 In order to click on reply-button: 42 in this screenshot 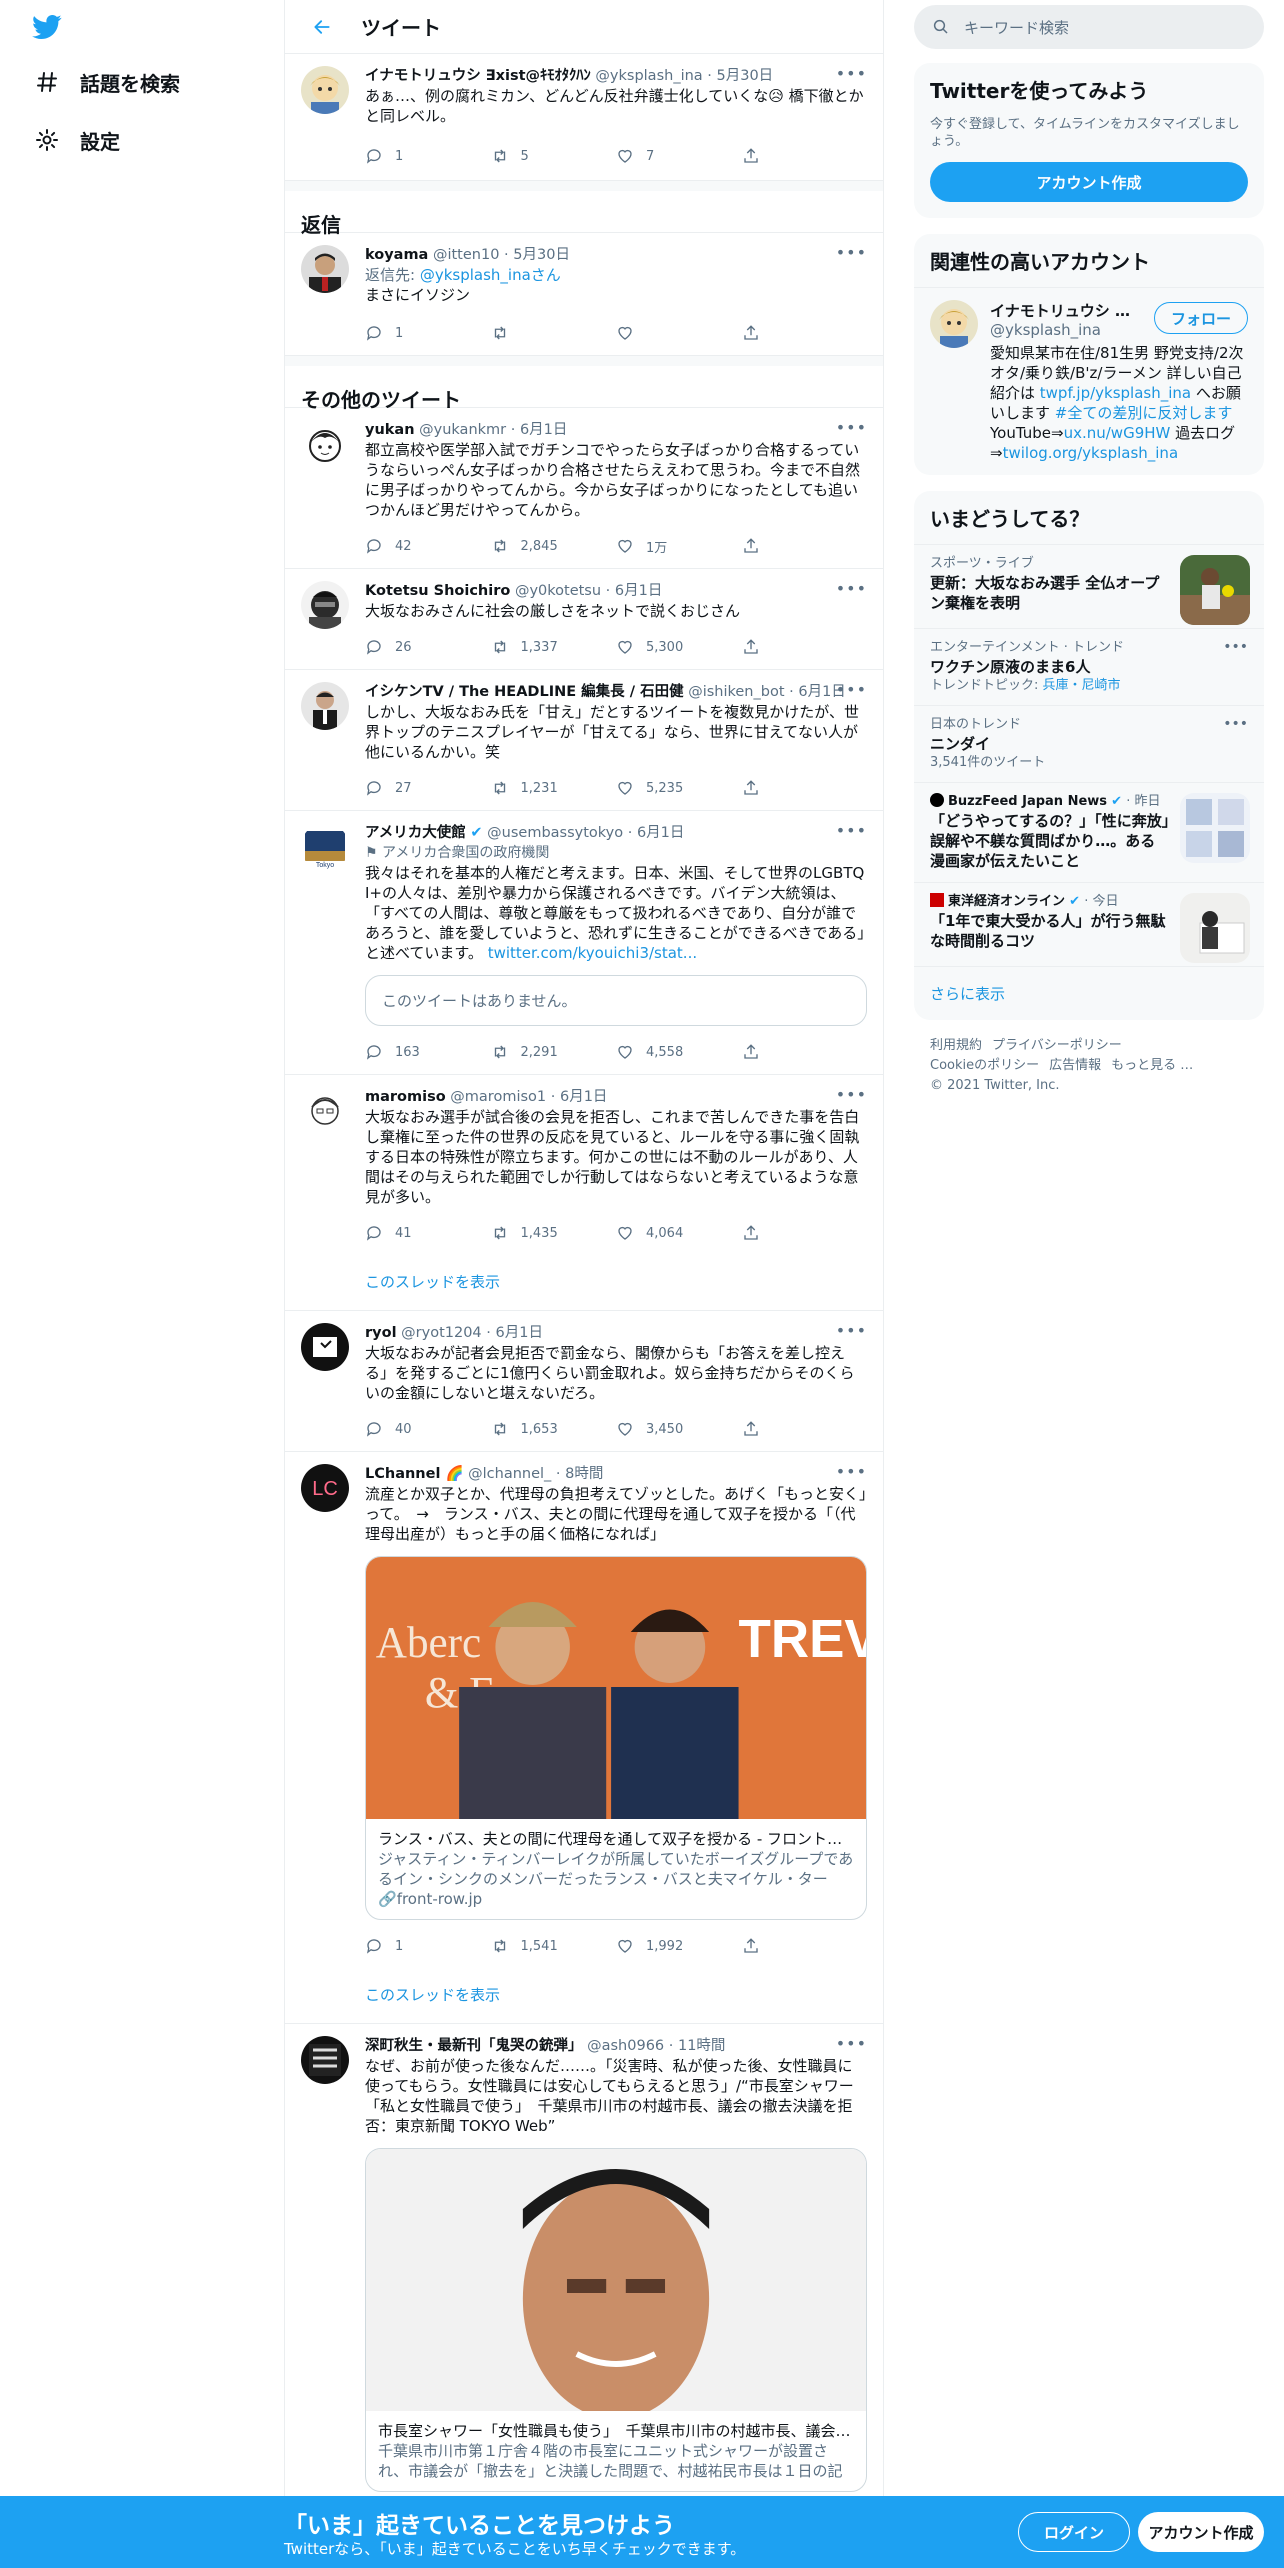, I will do `click(428, 546)`.